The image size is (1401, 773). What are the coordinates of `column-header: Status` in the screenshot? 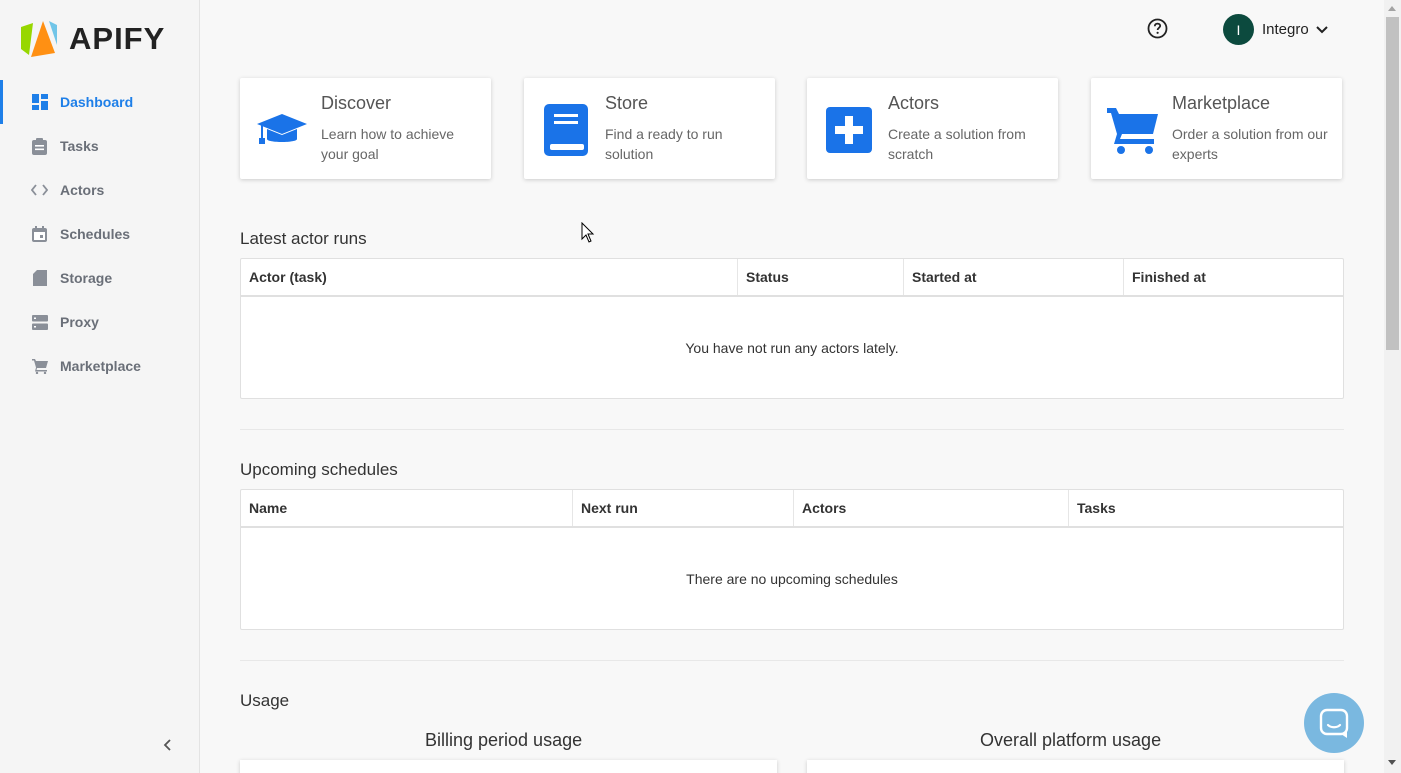 It's located at (821, 277).